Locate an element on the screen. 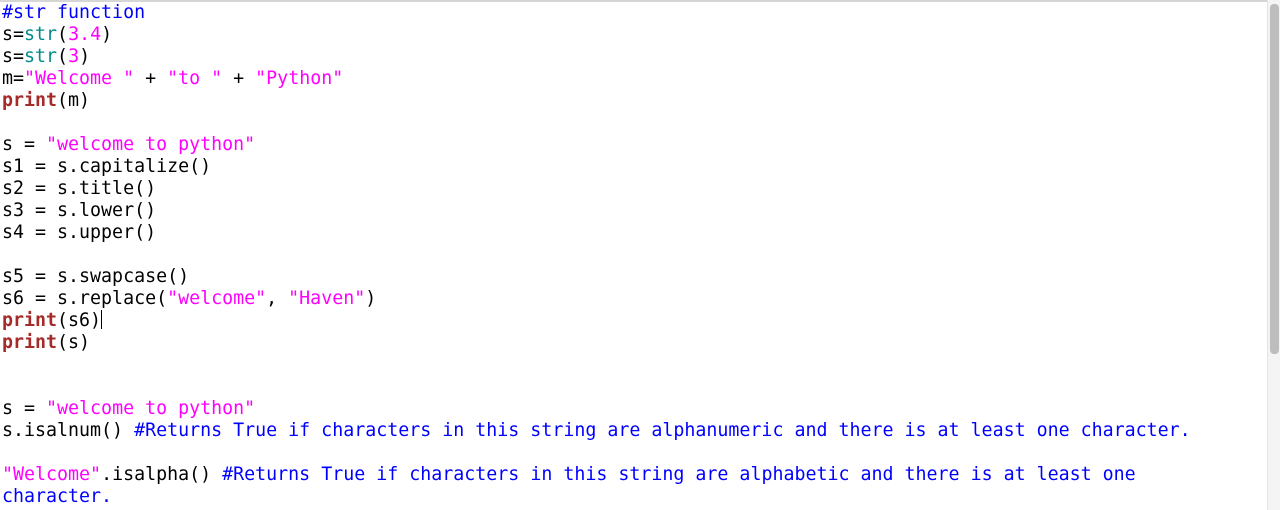 The image size is (1280, 510). code-token-default: (s) is located at coordinates (74, 342).